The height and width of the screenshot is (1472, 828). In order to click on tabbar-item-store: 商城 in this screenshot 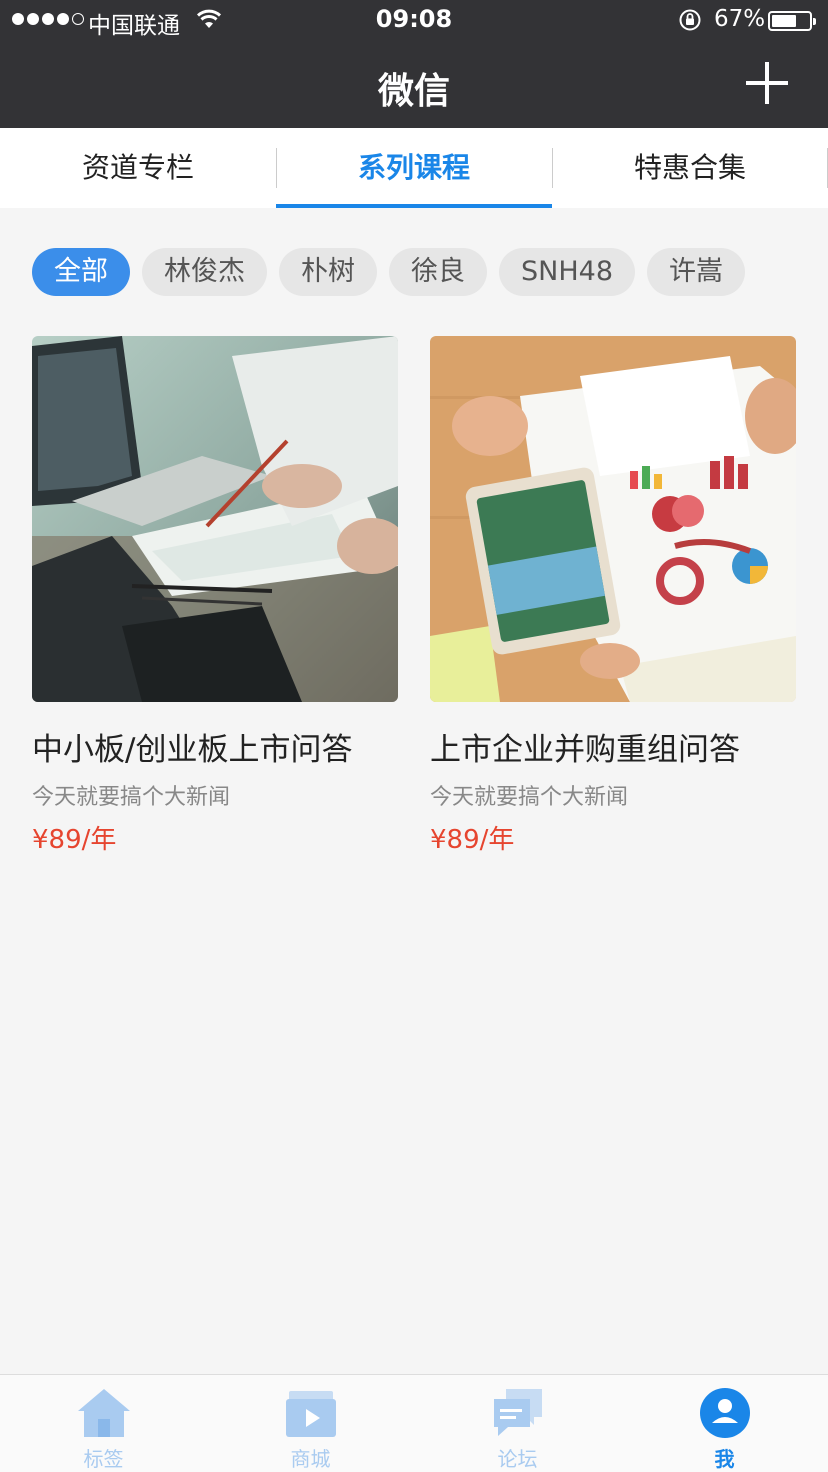, I will do `click(310, 1423)`.